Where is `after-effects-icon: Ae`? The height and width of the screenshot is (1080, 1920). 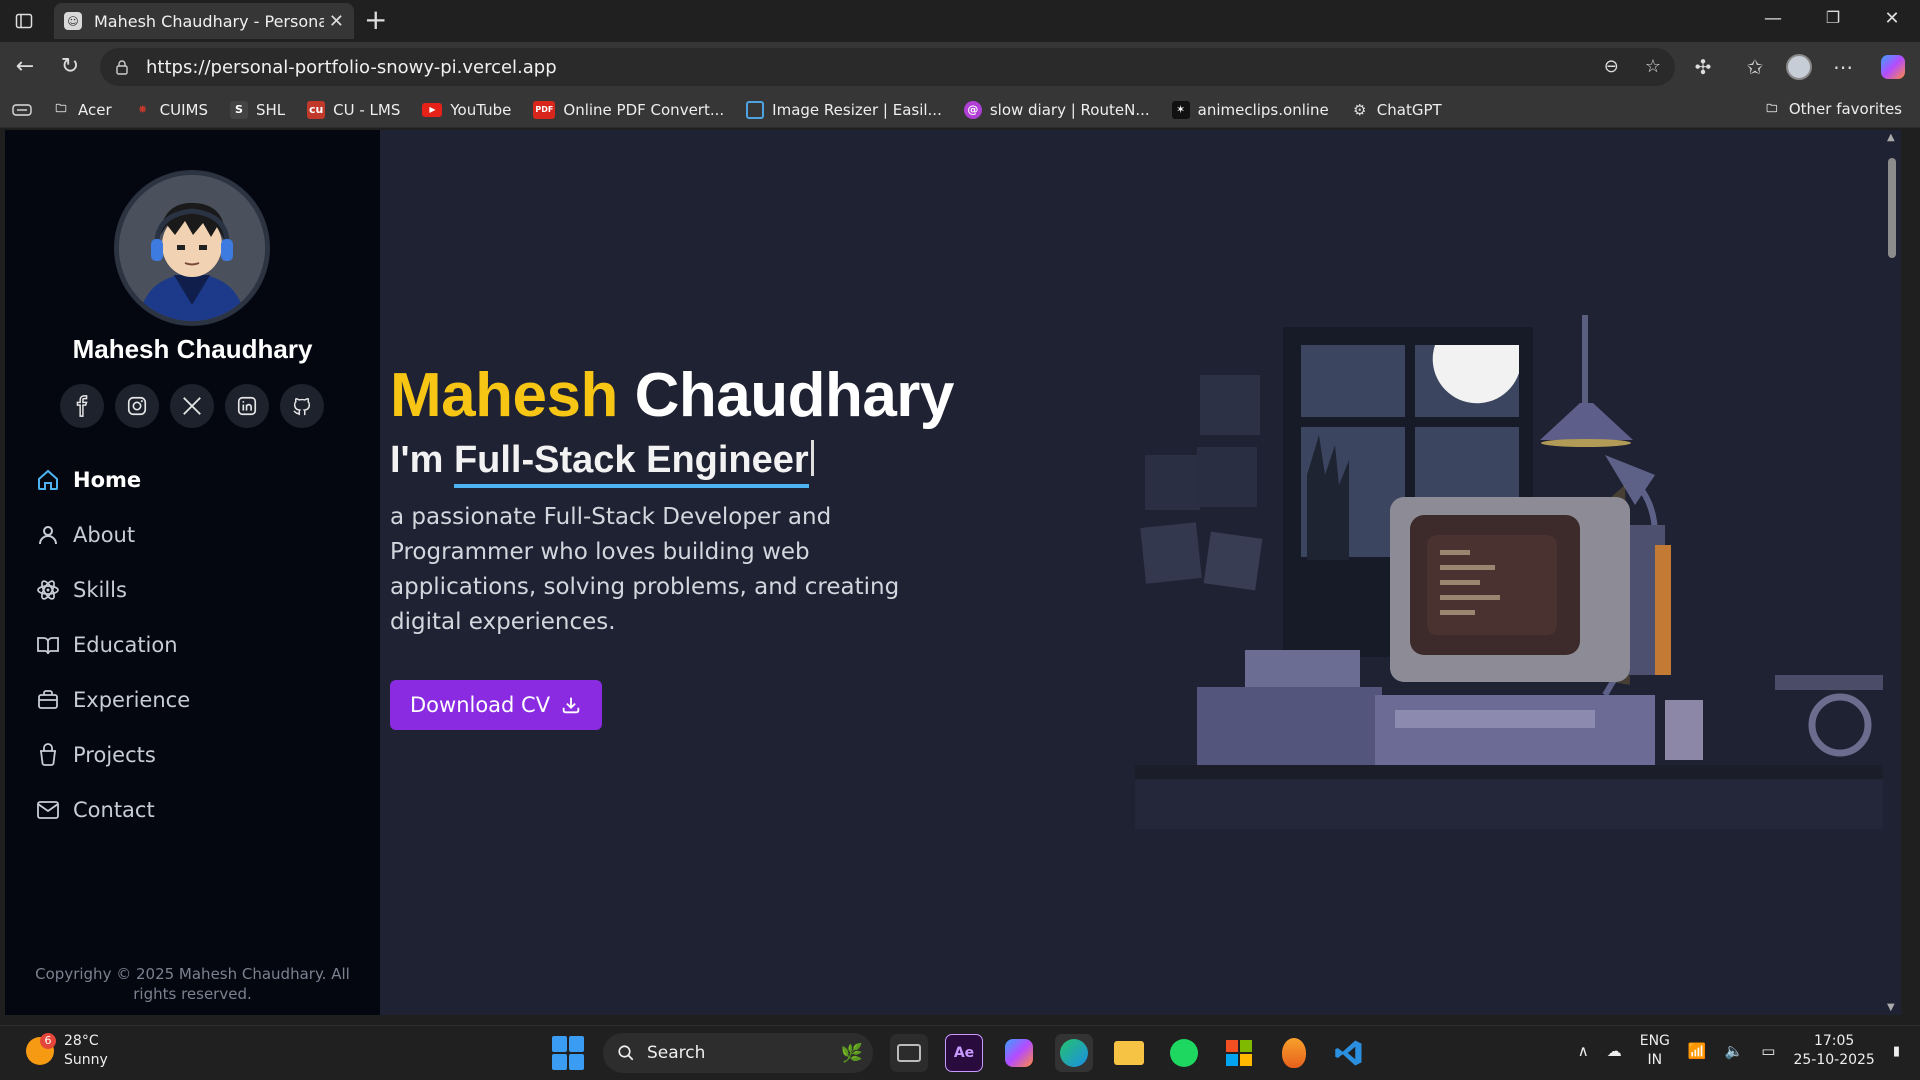 after-effects-icon: Ae is located at coordinates (964, 1053).